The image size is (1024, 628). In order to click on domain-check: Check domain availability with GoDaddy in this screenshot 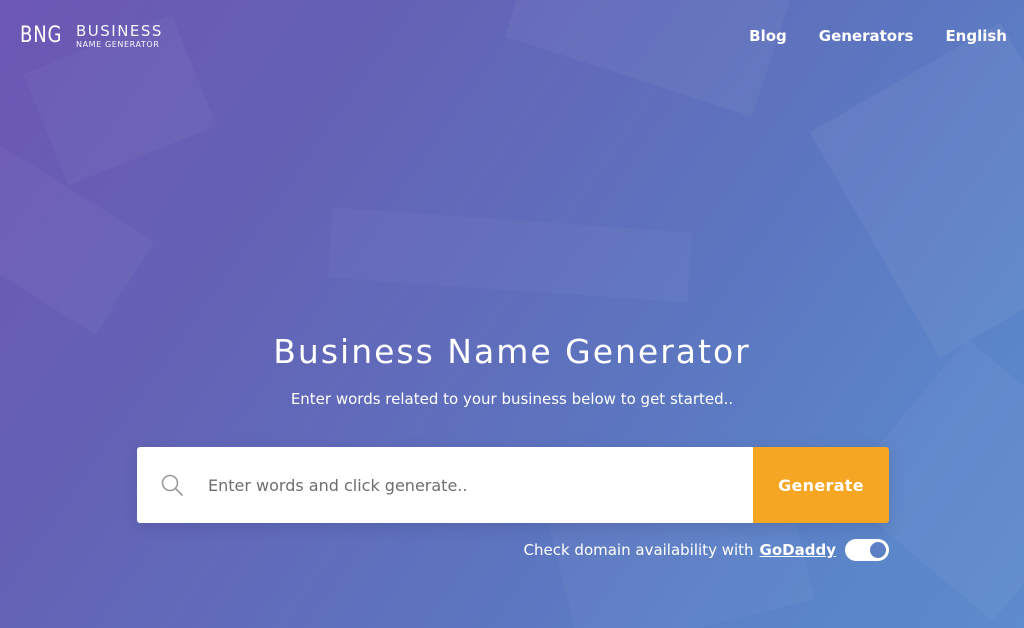, I will do `click(706, 550)`.